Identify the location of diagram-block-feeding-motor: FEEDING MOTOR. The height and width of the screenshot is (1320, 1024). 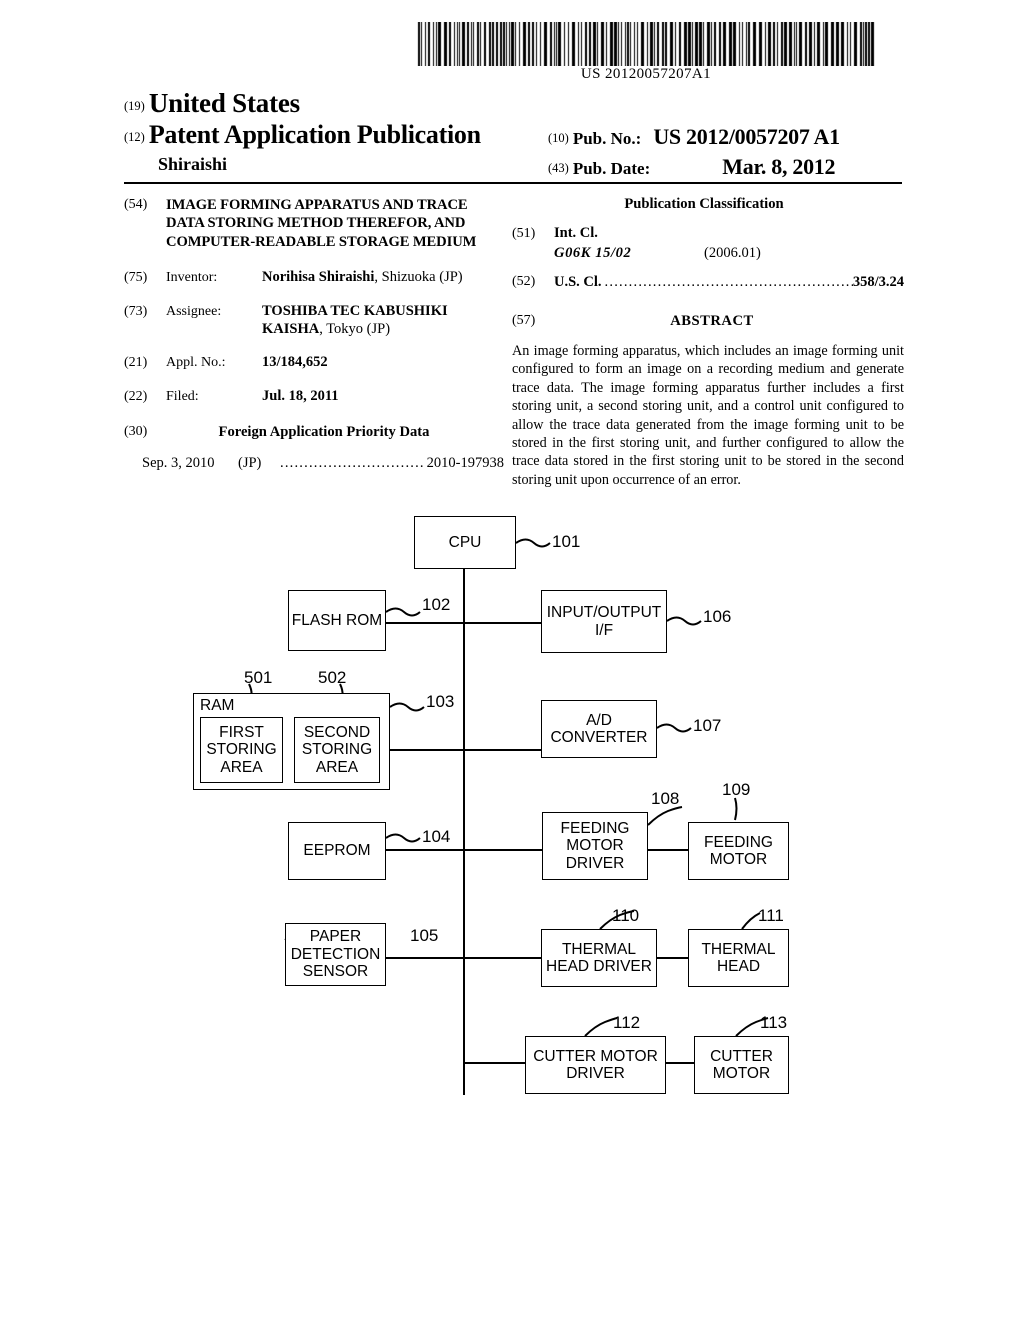
(738, 851).